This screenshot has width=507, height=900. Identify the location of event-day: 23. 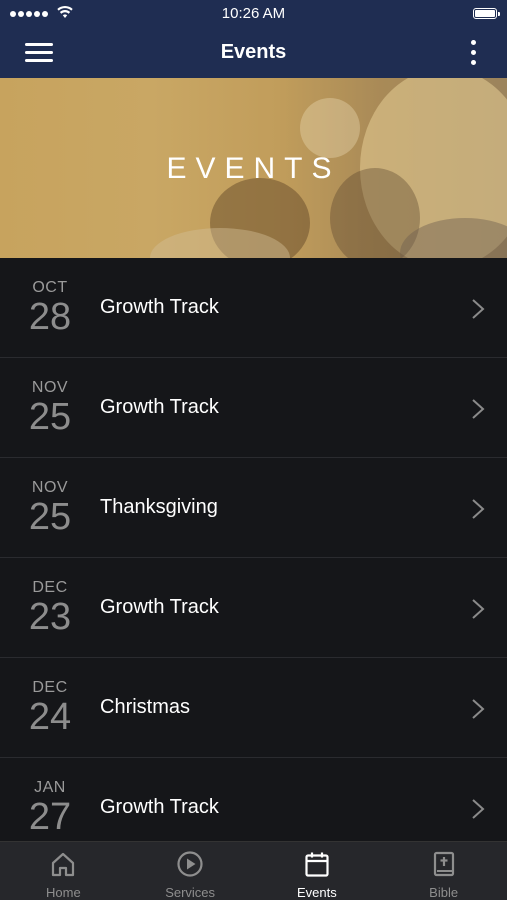
(50, 617).